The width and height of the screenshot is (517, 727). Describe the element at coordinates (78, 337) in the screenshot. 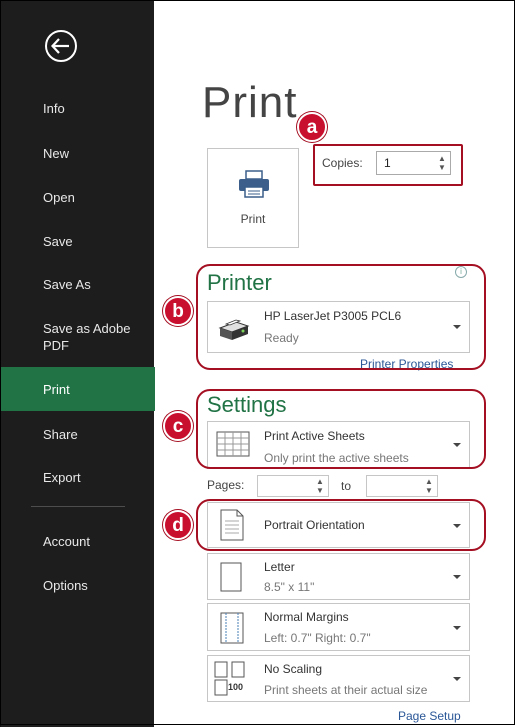

I see `sidebar-item-save-as-adobe-pdf: Save as Adobe PDF` at that location.